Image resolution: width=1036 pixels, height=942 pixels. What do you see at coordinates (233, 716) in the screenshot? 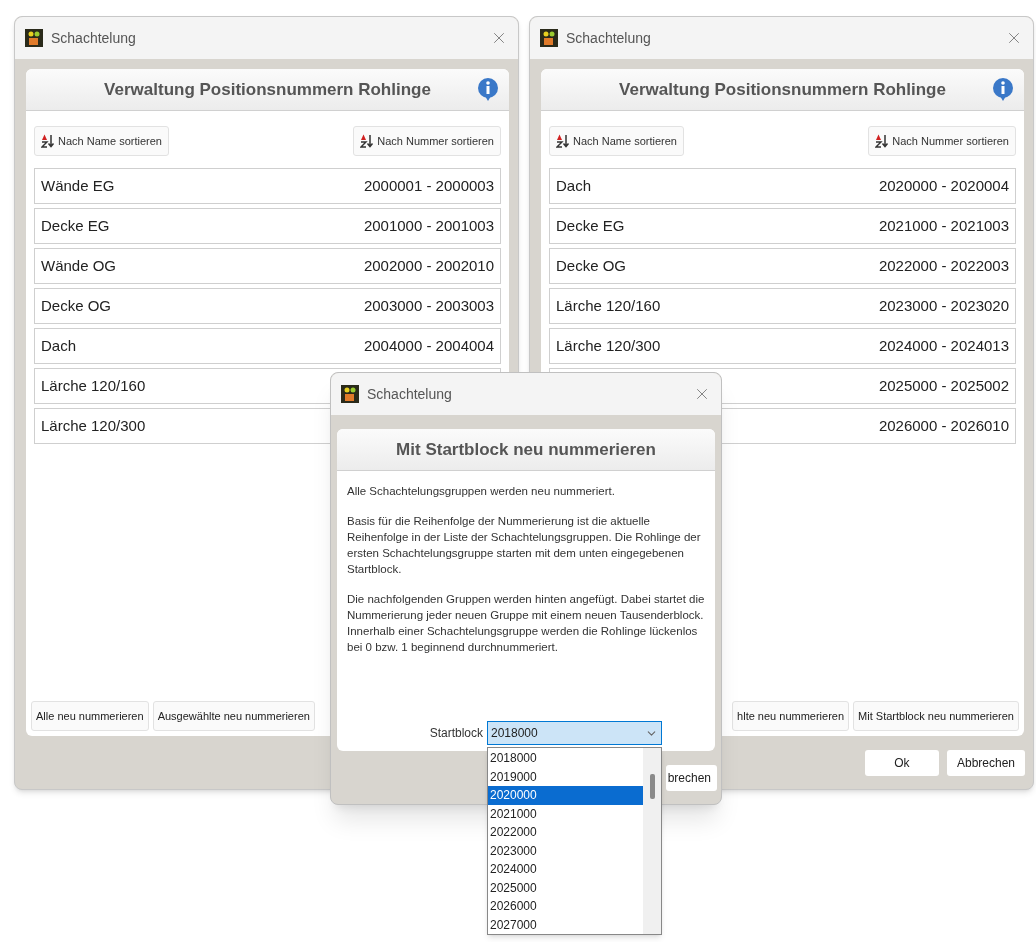
I see `action-button: Ausgewählte neu nummerieren` at bounding box center [233, 716].